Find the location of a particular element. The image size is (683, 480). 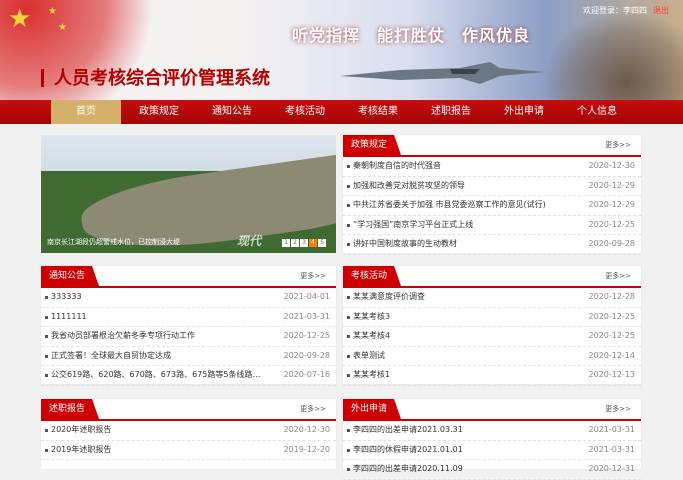

list-item: 某某考核4 2020-12-25 is located at coordinates (492, 337).